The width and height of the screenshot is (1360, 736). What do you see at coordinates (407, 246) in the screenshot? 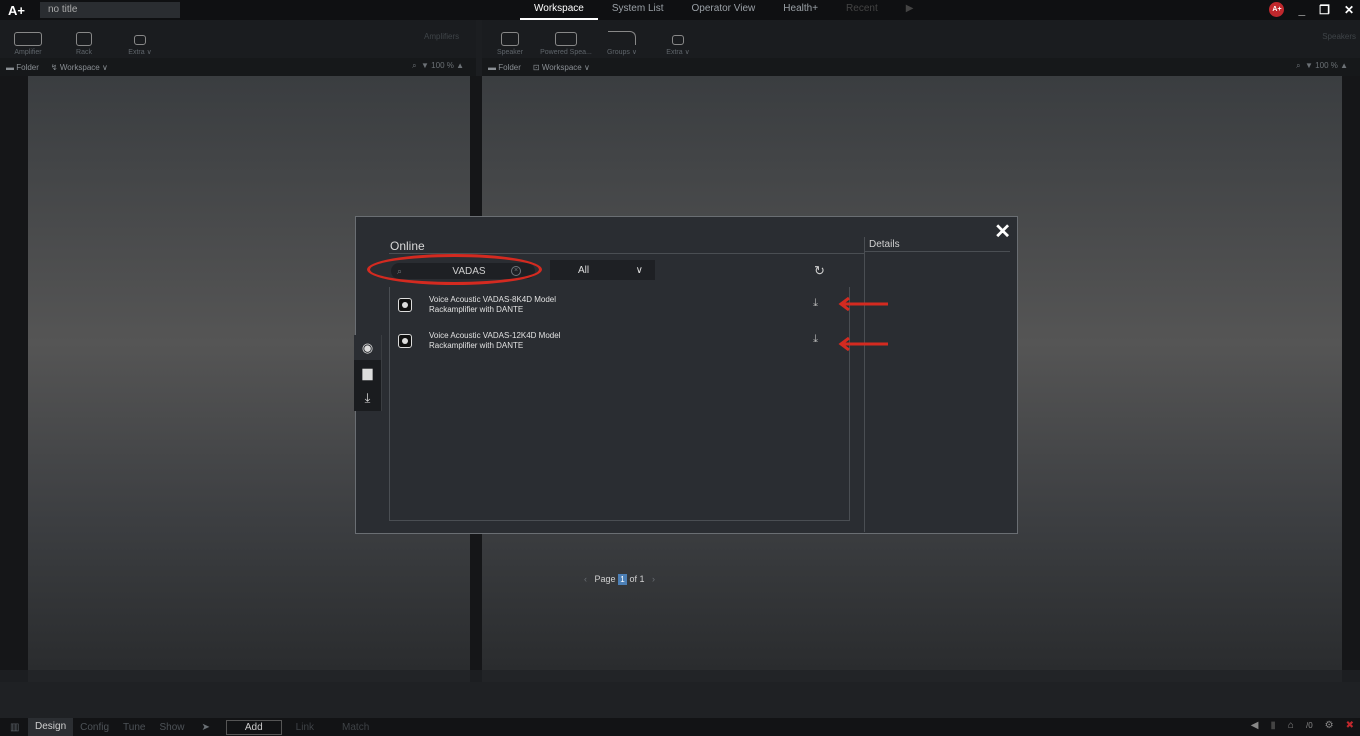
I see `dialog-title: Online` at bounding box center [407, 246].